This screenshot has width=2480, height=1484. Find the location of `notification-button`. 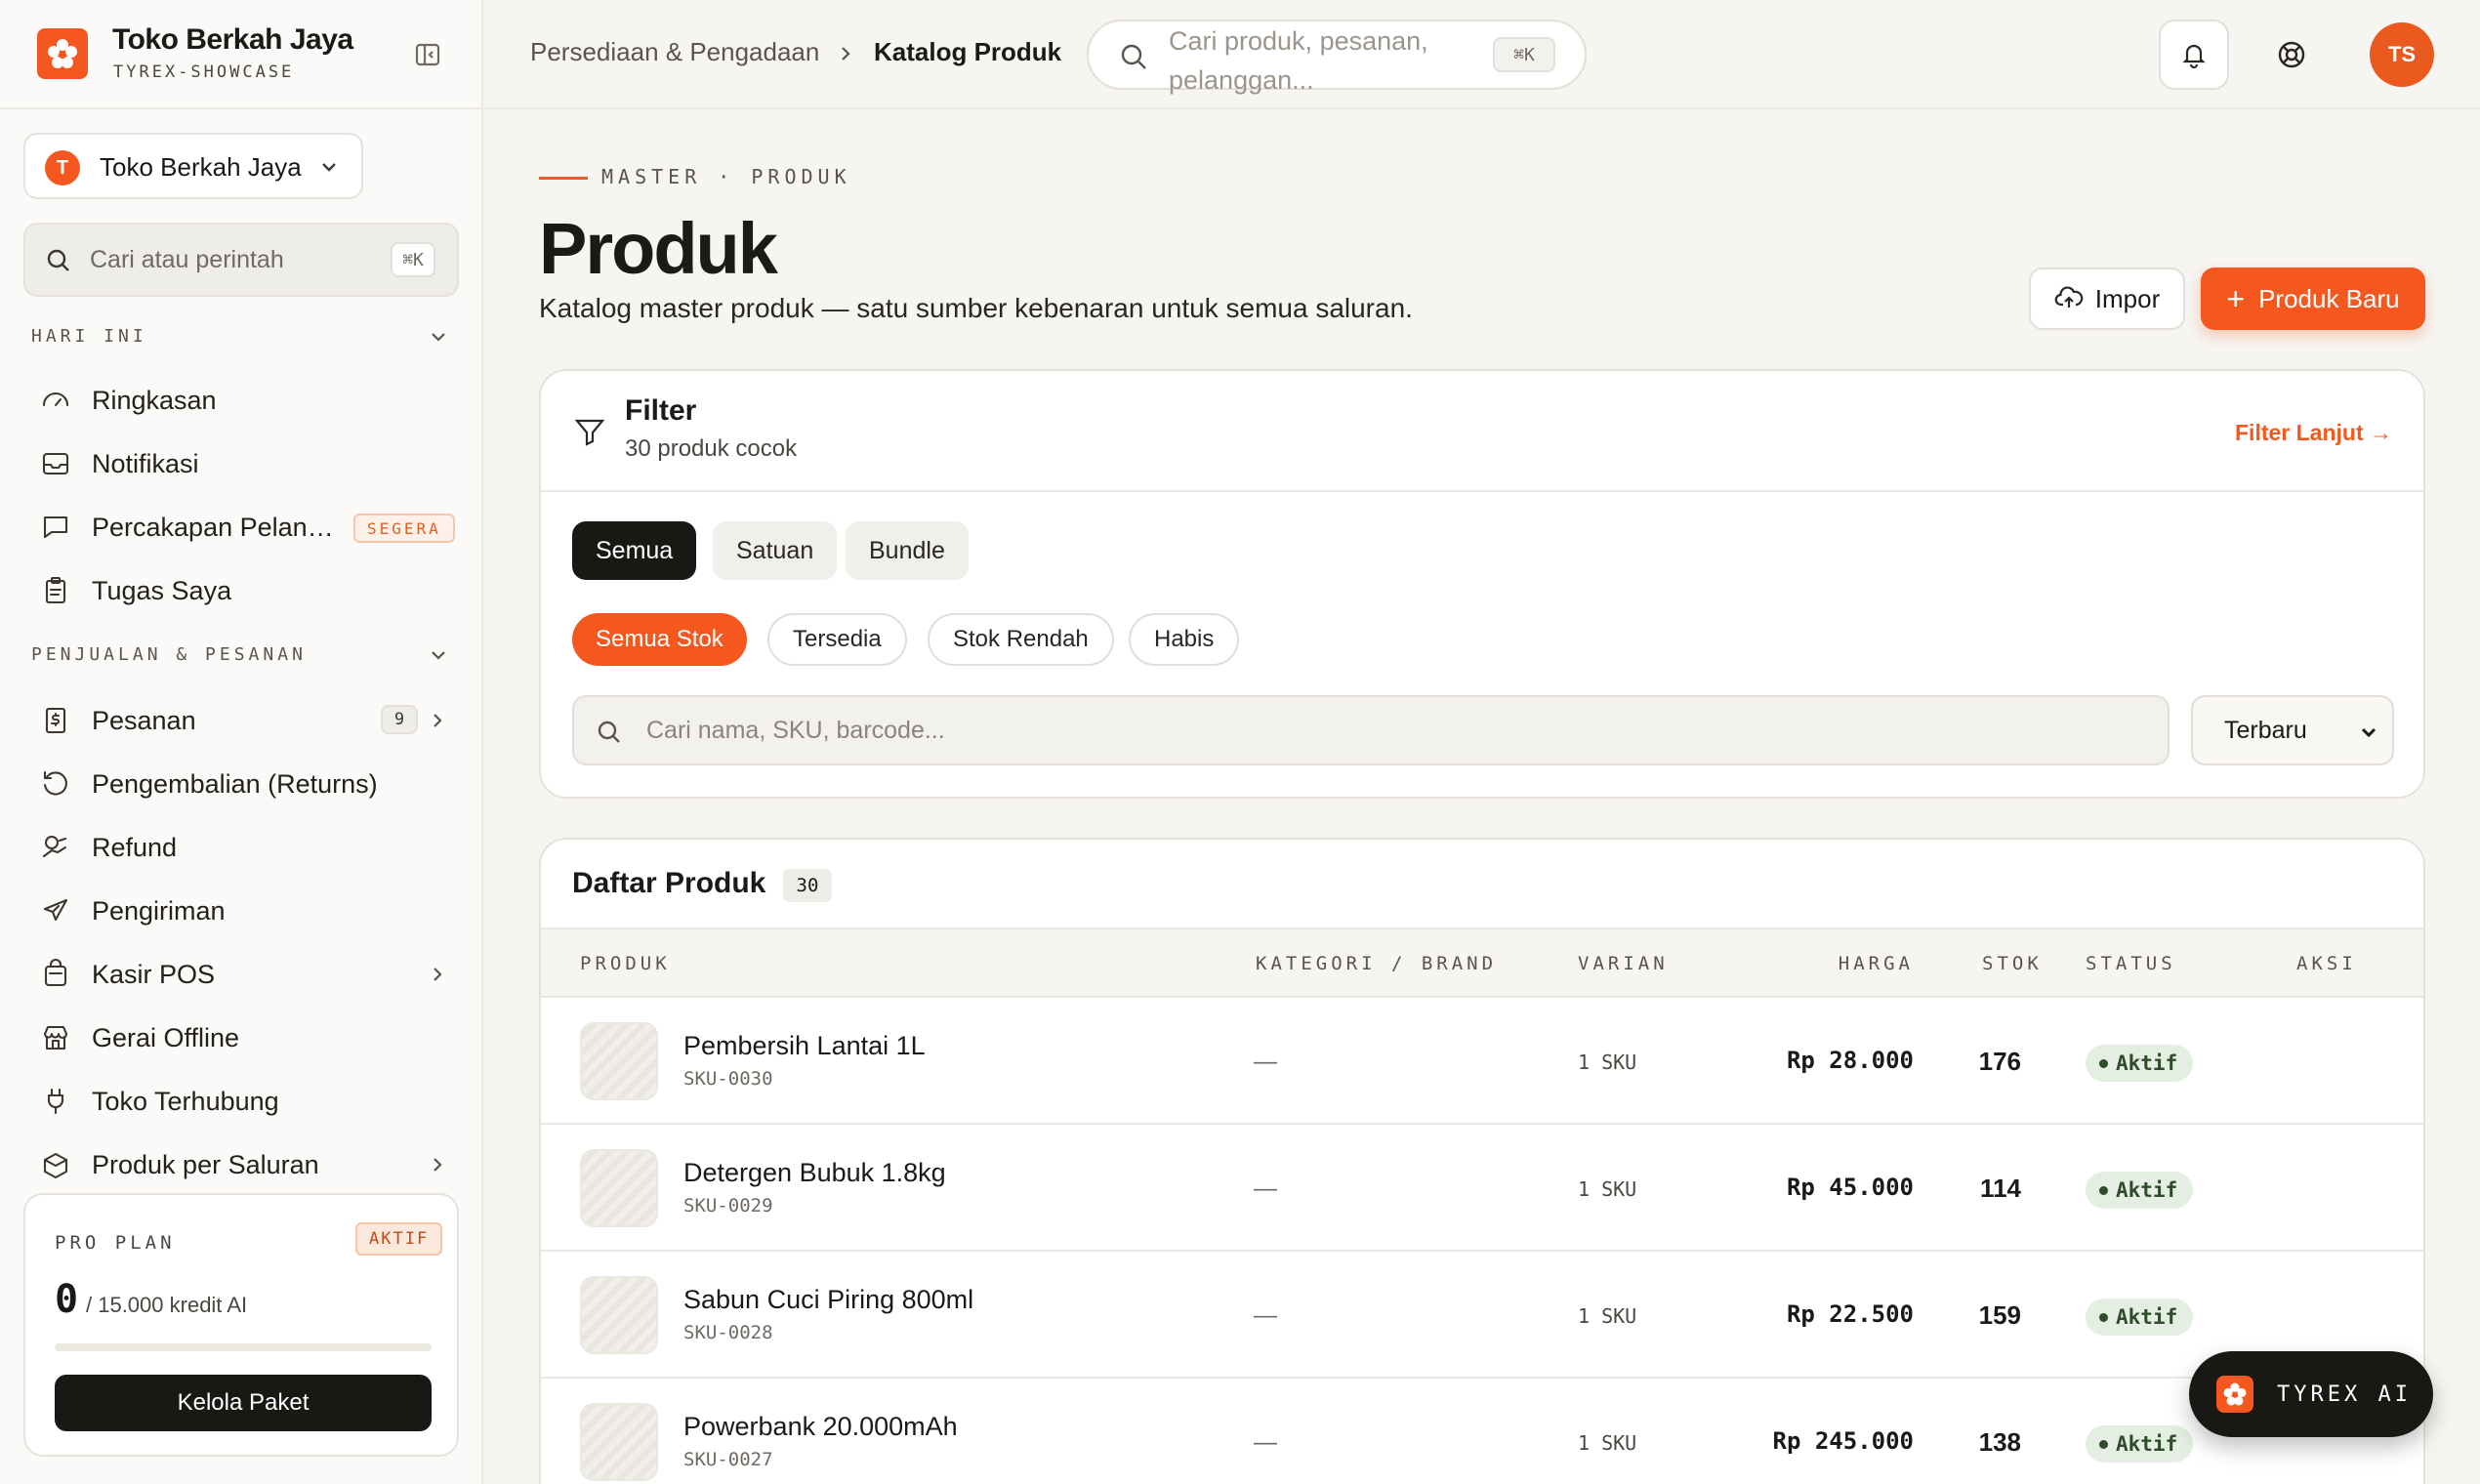

notification-button is located at coordinates (2194, 55).